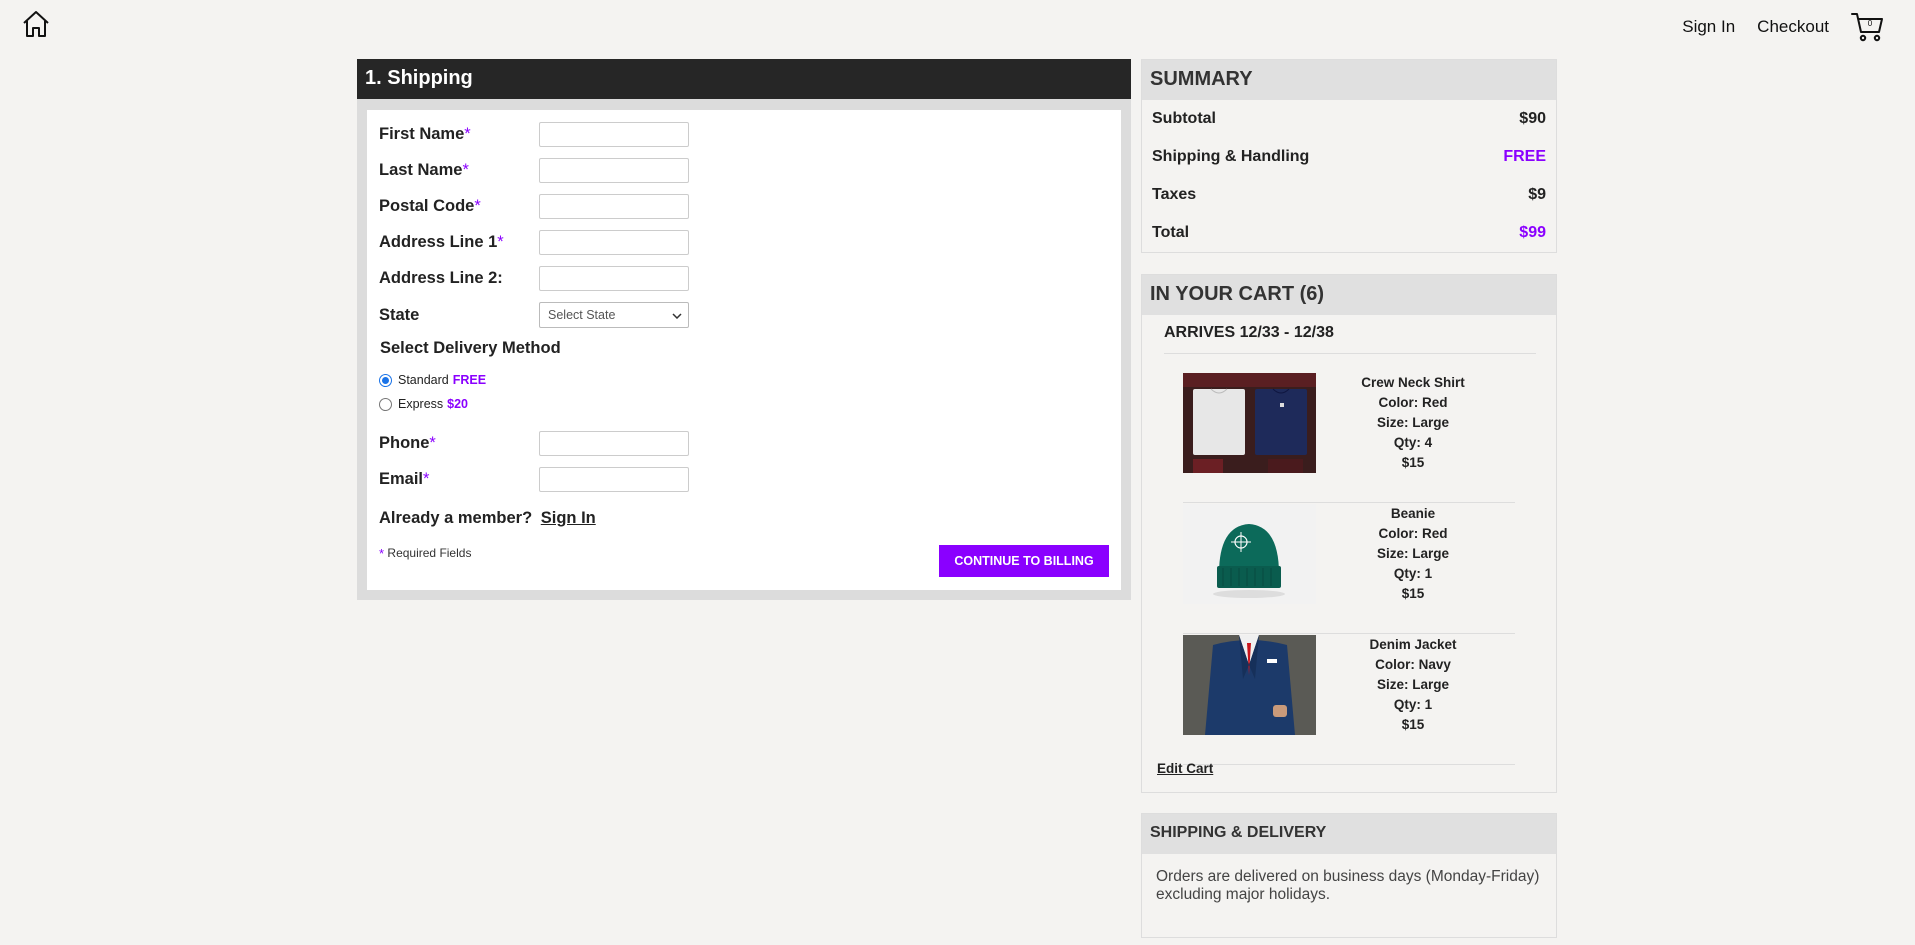 The width and height of the screenshot is (1915, 945). I want to click on shipping-value: FREE, so click(1524, 156).